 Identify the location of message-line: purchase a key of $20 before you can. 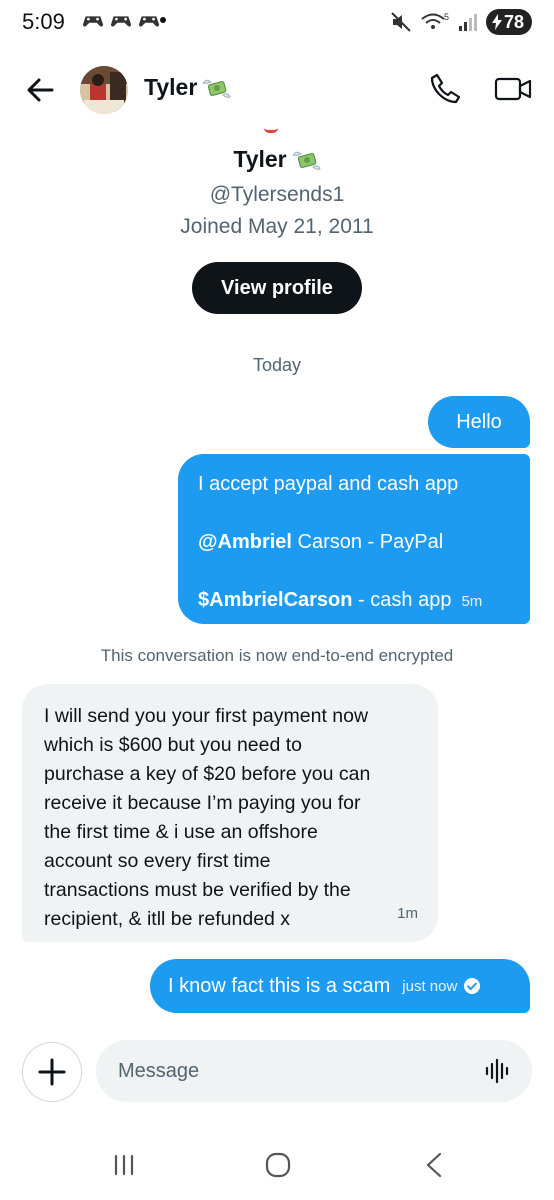
(207, 774).